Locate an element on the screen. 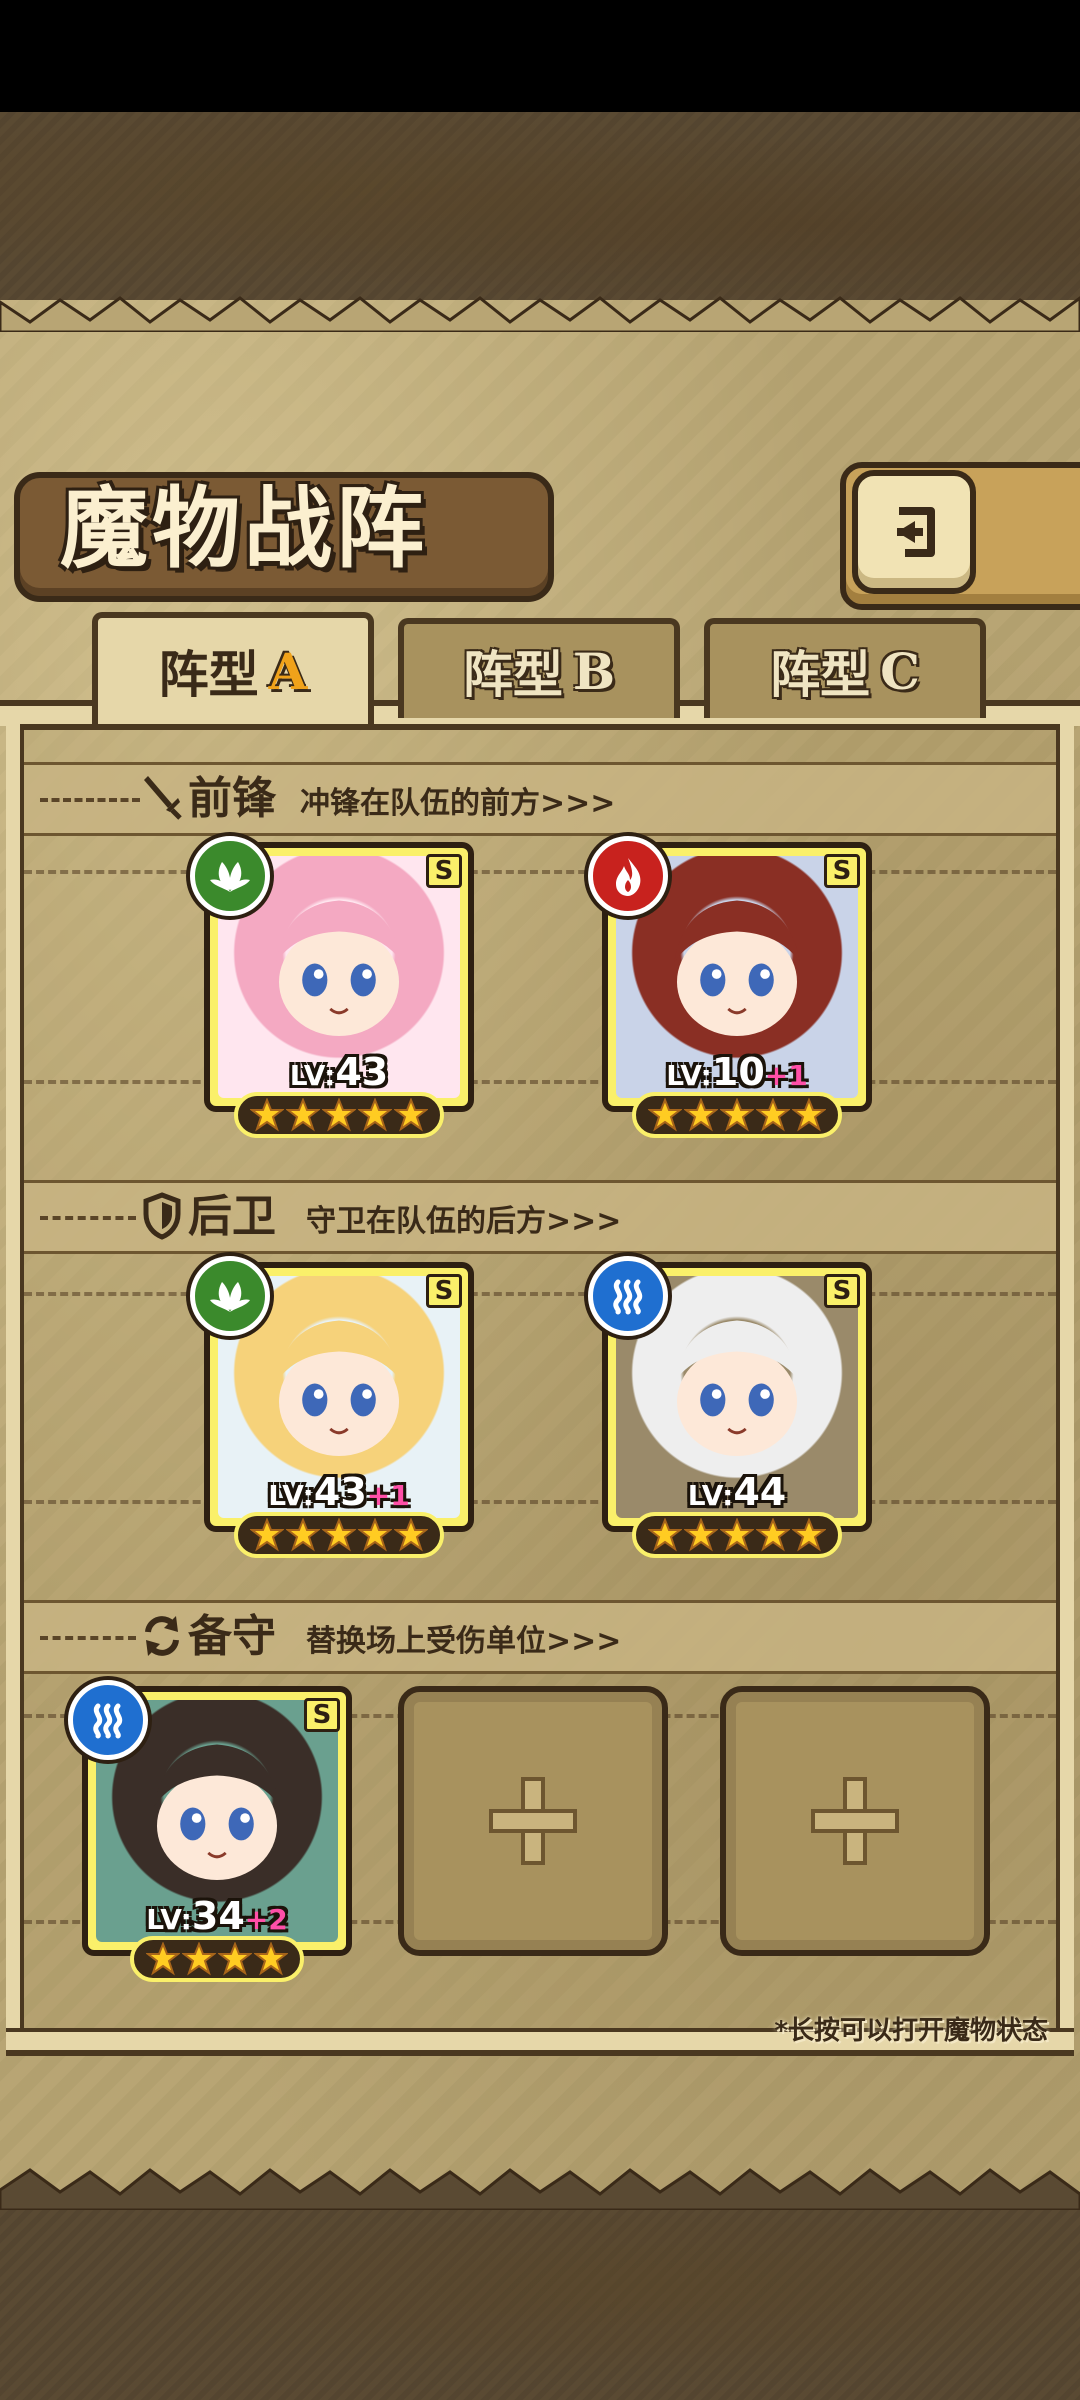 The height and width of the screenshot is (2400, 1080). unit-level: LV:43+1 is located at coordinates (339, 1492).